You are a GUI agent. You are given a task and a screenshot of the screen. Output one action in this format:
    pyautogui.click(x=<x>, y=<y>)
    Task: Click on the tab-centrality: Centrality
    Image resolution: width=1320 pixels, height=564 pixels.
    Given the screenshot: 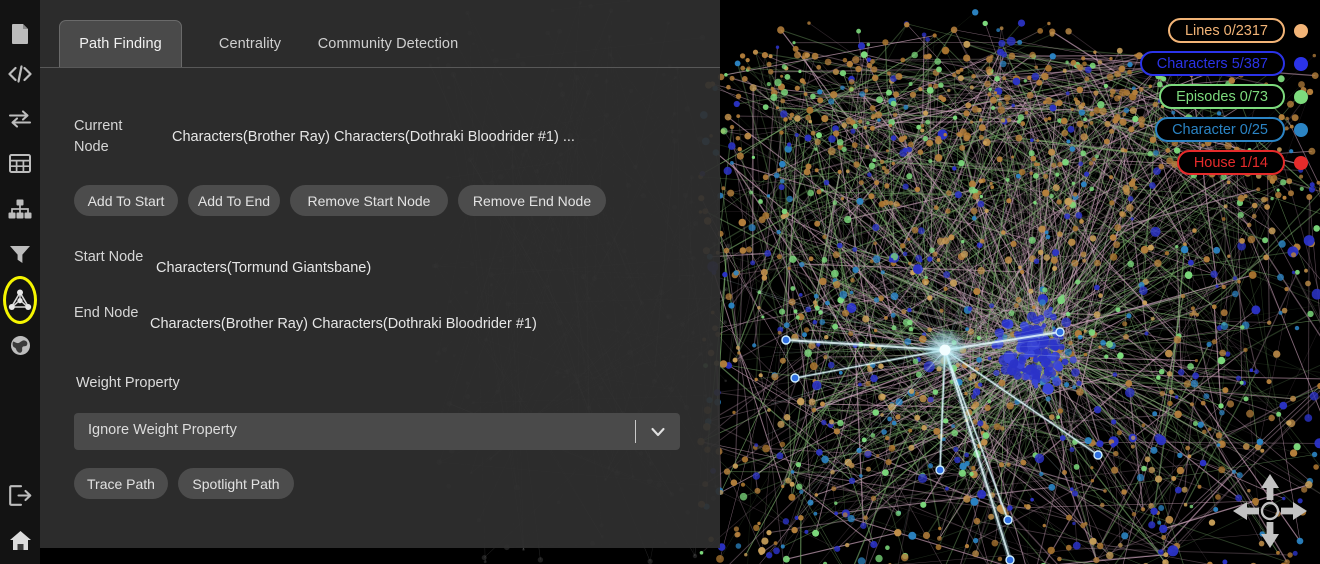 What is the action you would take?
    pyautogui.click(x=250, y=44)
    